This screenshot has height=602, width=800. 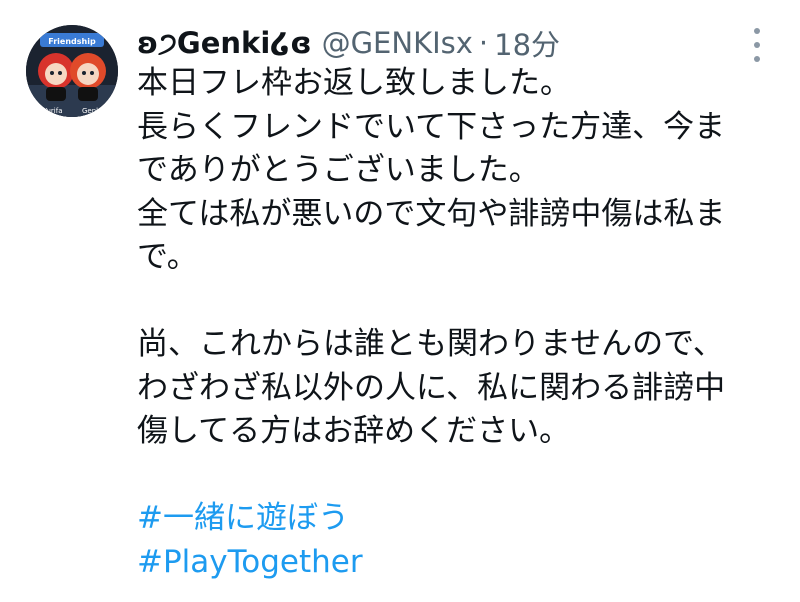 I want to click on tweet-line: 本日フレ枠お返し致しました。, so click(x=354, y=83).